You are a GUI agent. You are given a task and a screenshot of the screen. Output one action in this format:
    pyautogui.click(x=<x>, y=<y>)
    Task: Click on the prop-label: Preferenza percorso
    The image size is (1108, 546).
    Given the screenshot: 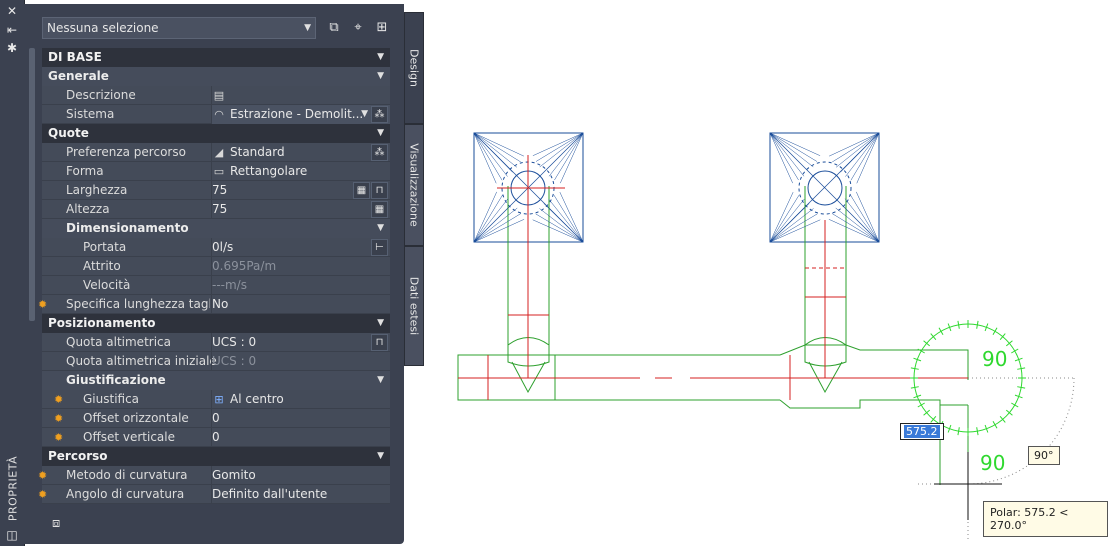 What is the action you would take?
    pyautogui.click(x=126, y=152)
    